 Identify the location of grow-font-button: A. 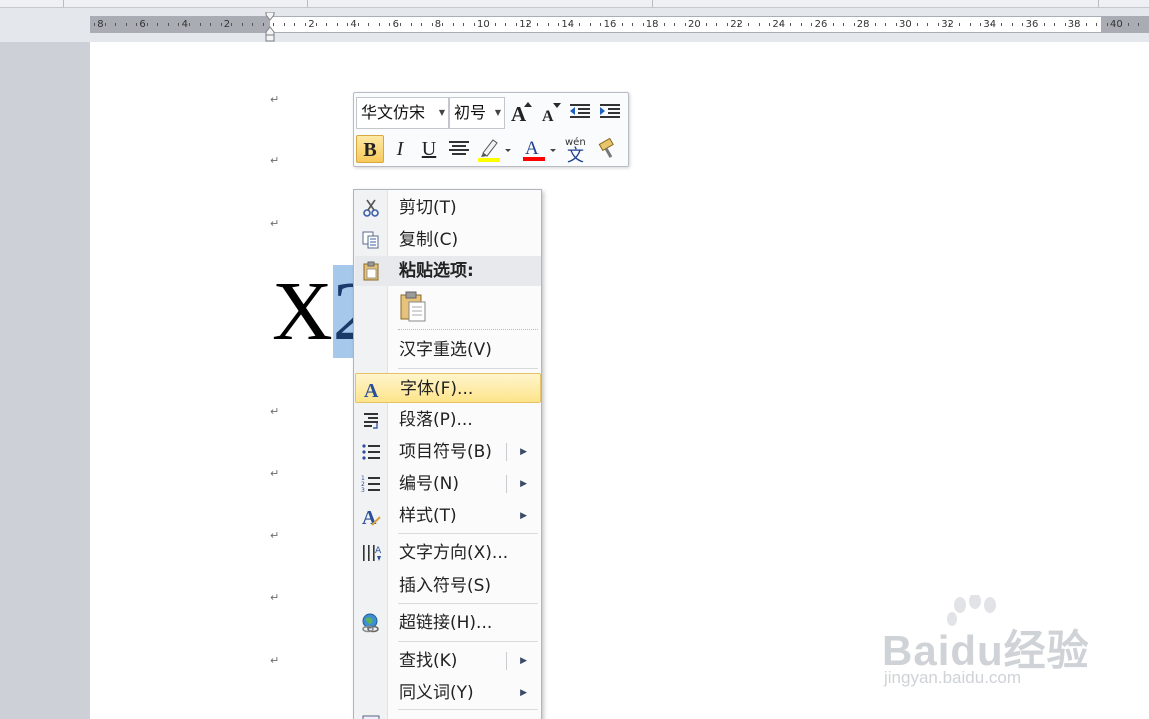
(522, 113).